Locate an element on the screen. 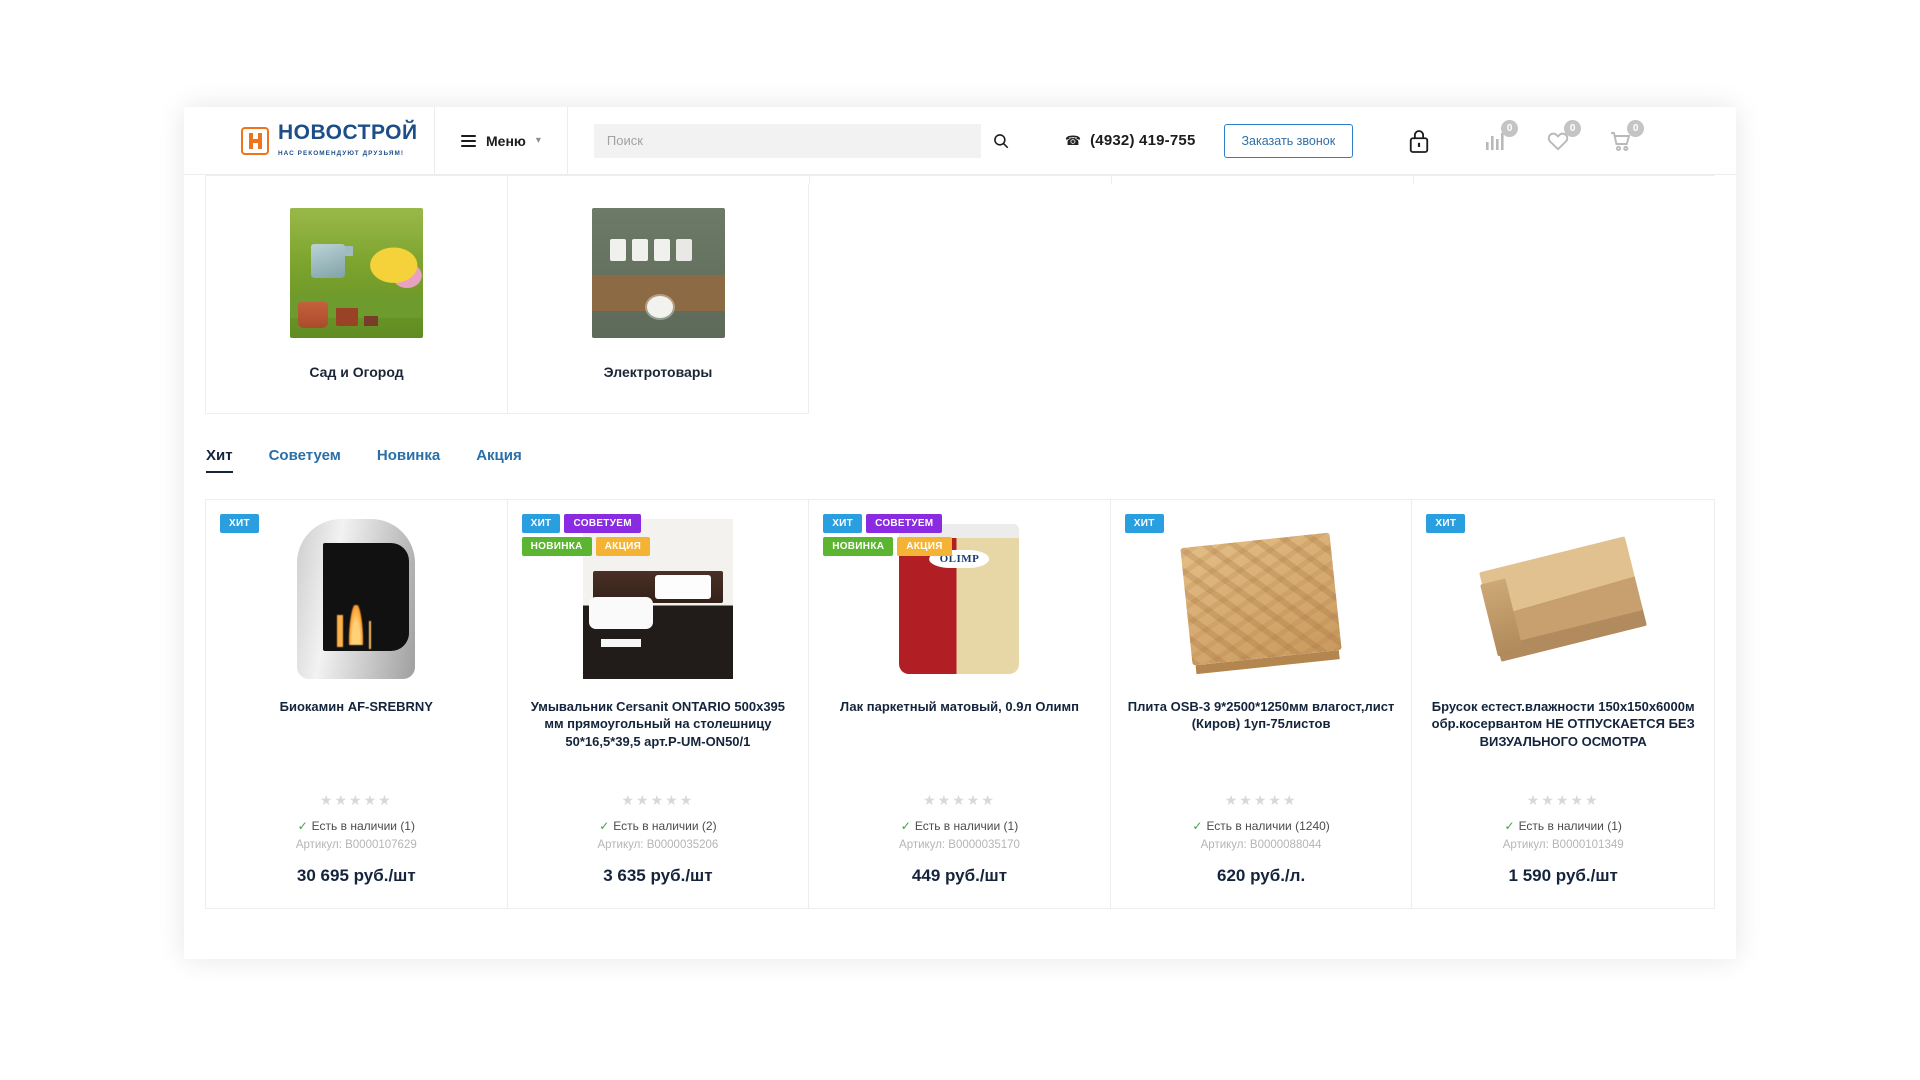  tab-sovetuem: Советуем is located at coordinates (305, 460).